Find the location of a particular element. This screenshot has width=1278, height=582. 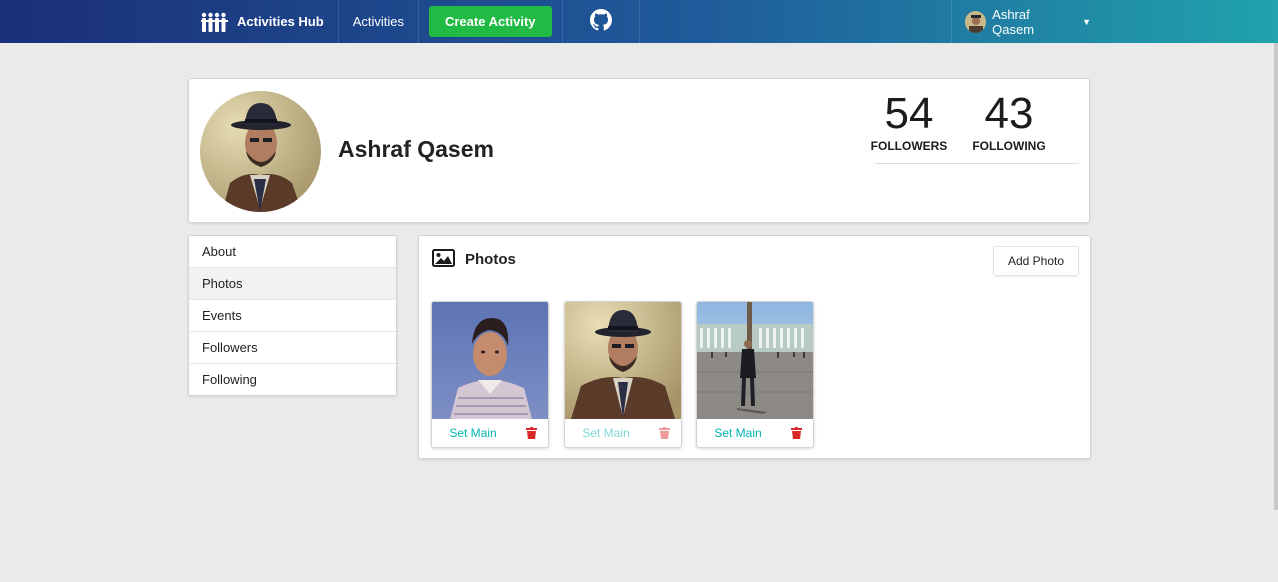

nav-activities-link: Activities is located at coordinates (379, 21).